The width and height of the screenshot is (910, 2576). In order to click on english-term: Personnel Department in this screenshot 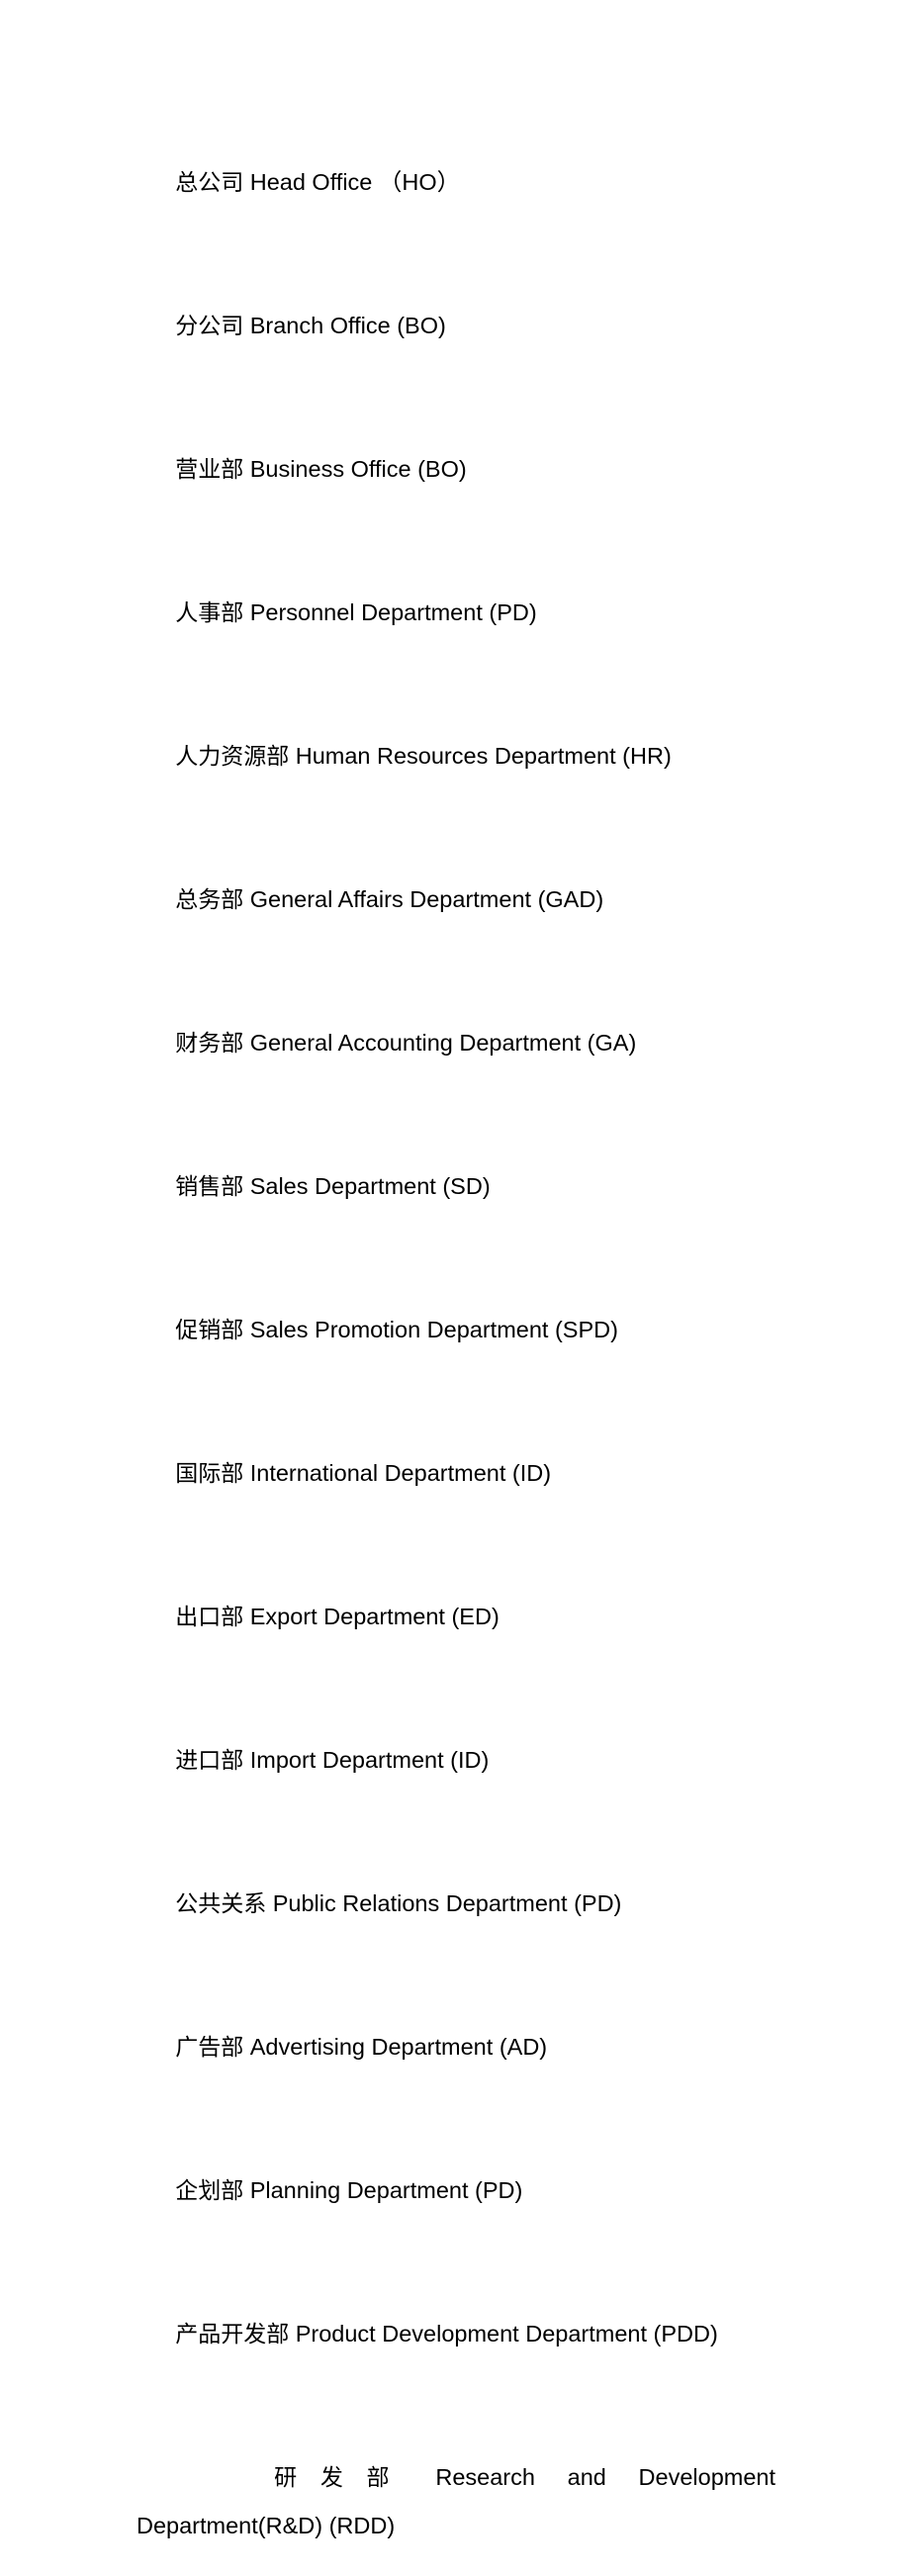, I will do `click(366, 612)`.